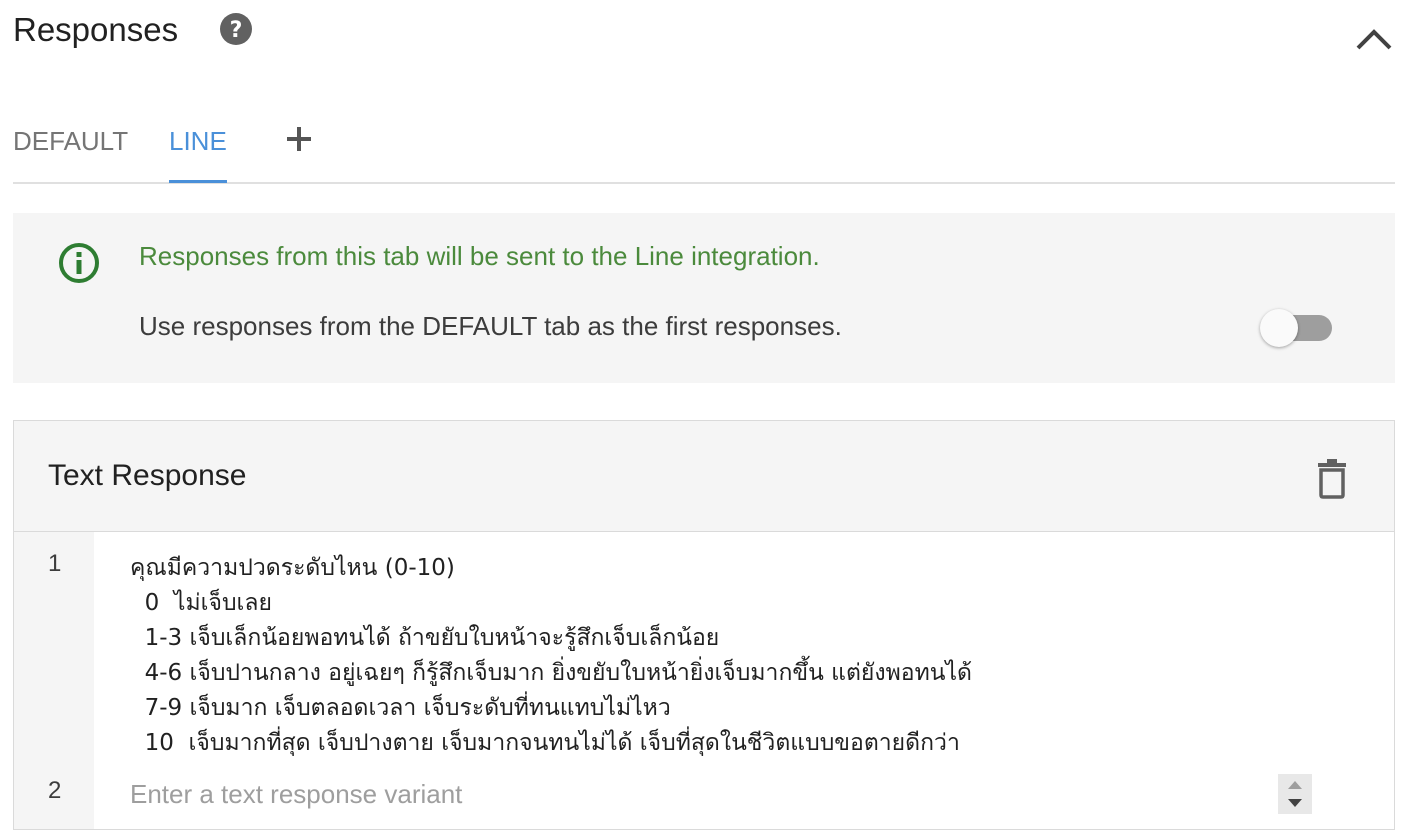 Image resolution: width=1406 pixels, height=840 pixels. Describe the element at coordinates (79, 263) in the screenshot. I see `info-circle-icon` at that location.